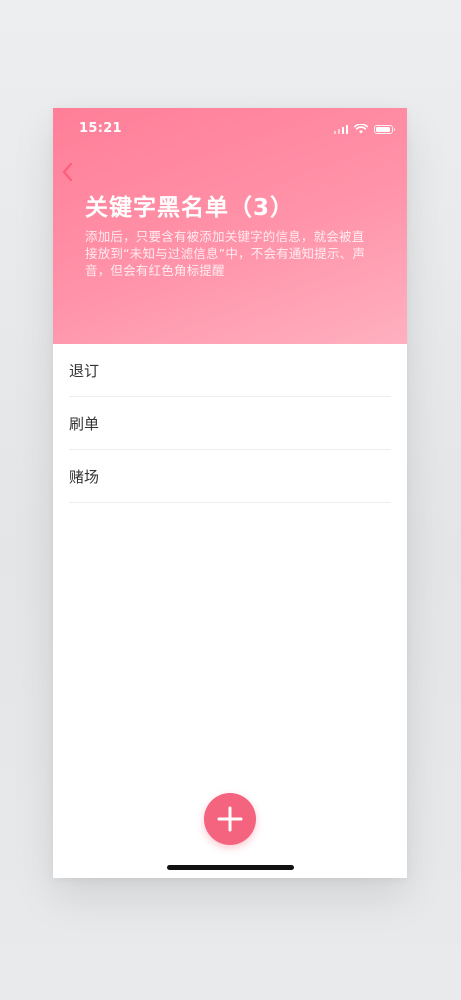  I want to click on chevron-left-icon, so click(68, 172).